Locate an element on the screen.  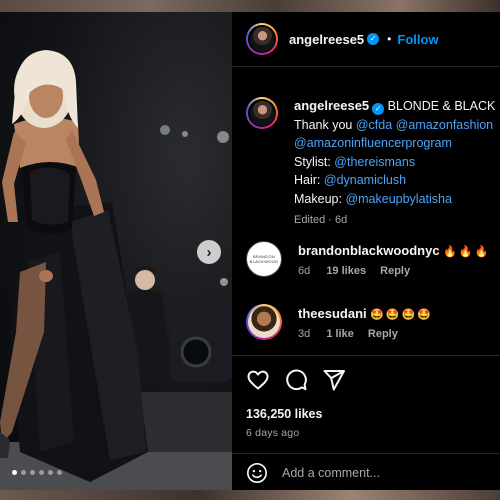
comment-avatar: BRANDON BLACKWOOD is located at coordinates (264, 259).